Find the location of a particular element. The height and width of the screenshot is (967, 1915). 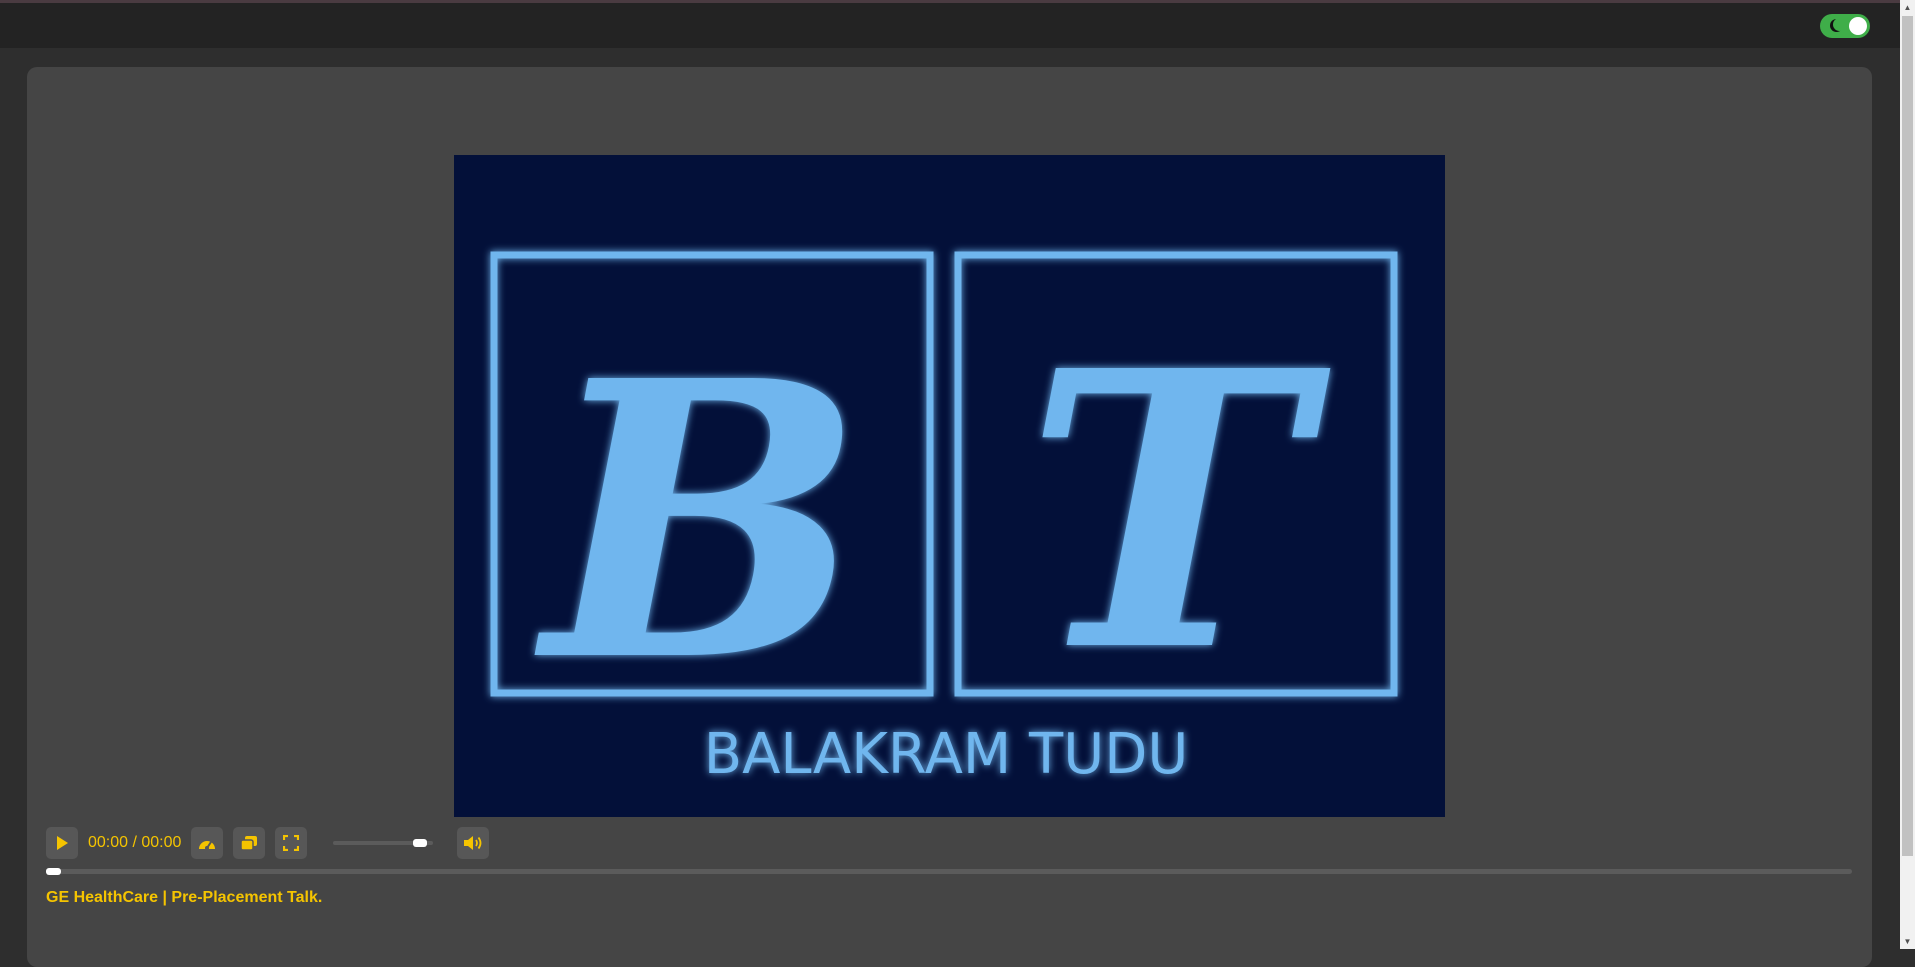

scroll-down-arrow: ▼ is located at coordinates (1907, 941).